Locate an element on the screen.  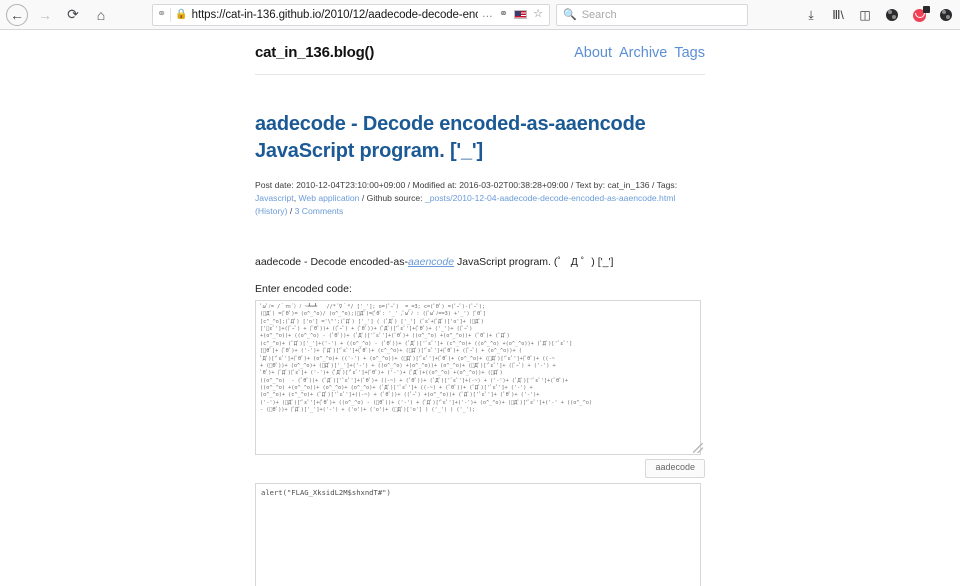
tracking-protection-shield-icon: ⚭ is located at coordinates (161, 14).